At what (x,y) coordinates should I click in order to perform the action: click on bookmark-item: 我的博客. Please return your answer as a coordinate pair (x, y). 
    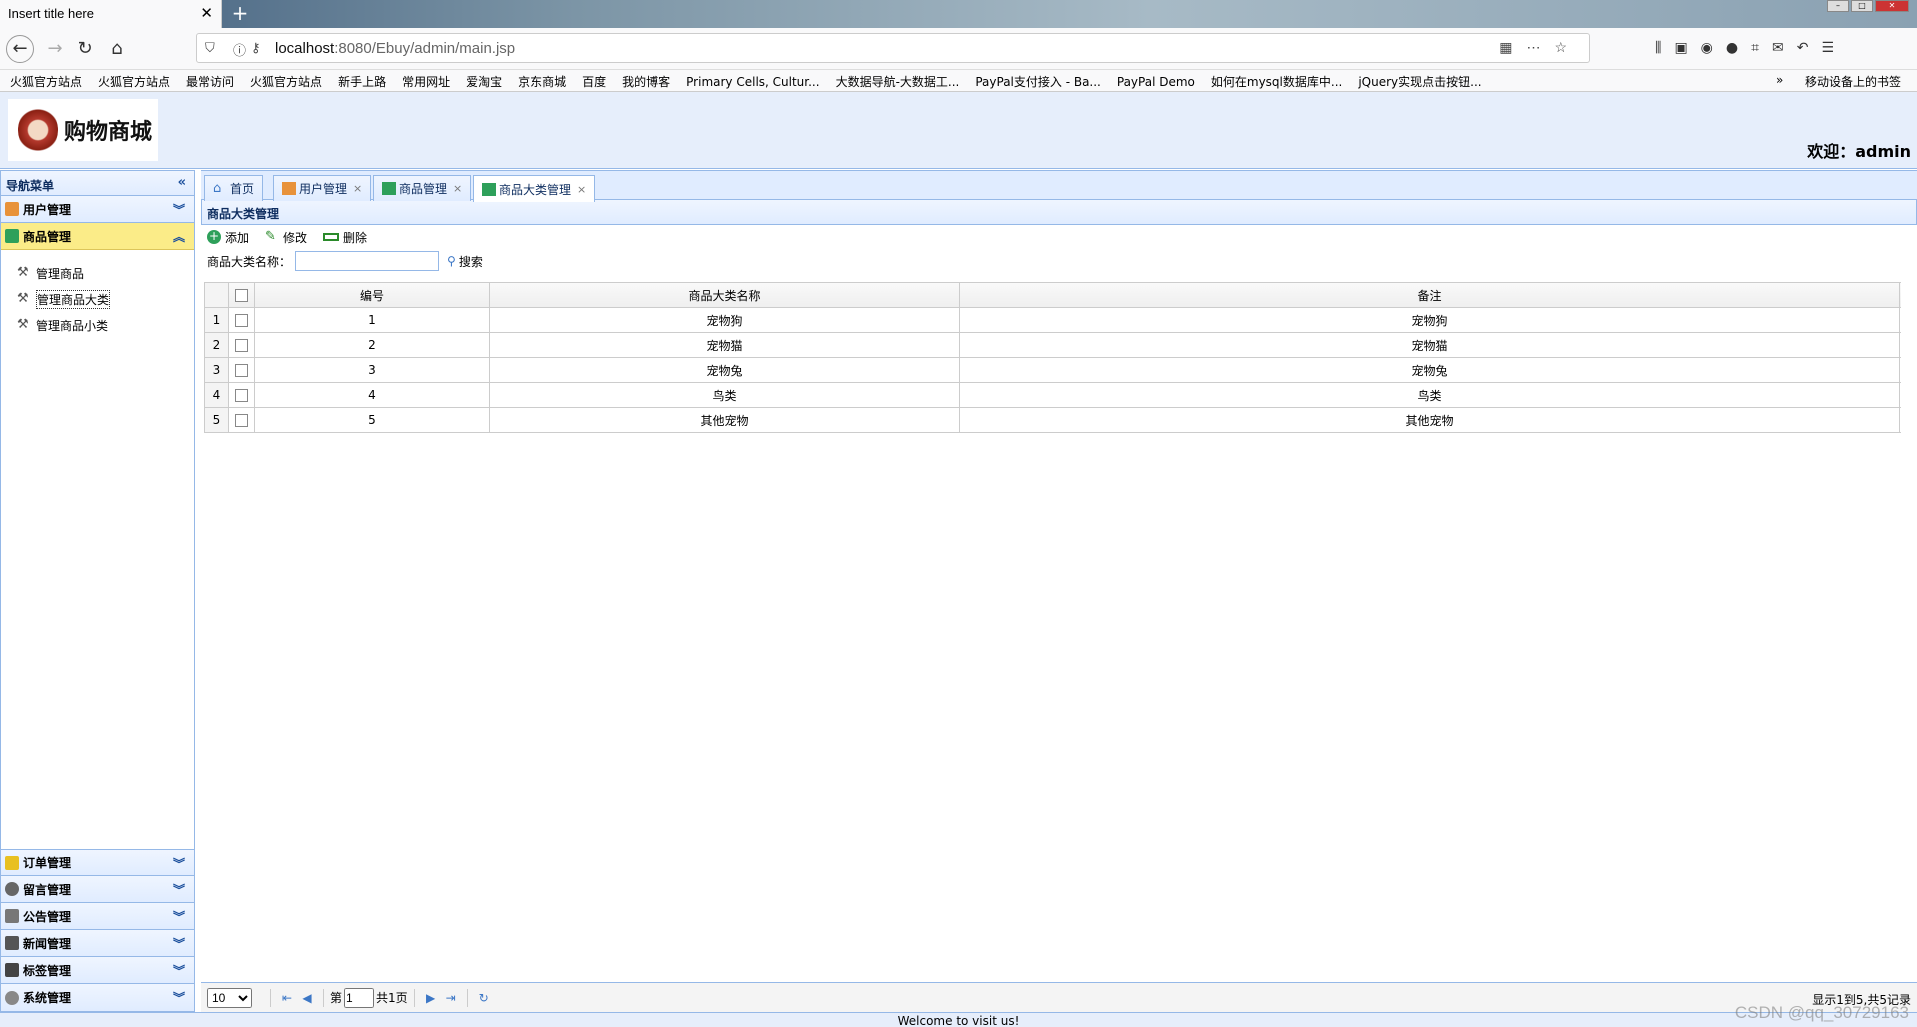
    Looking at the image, I should click on (644, 80).